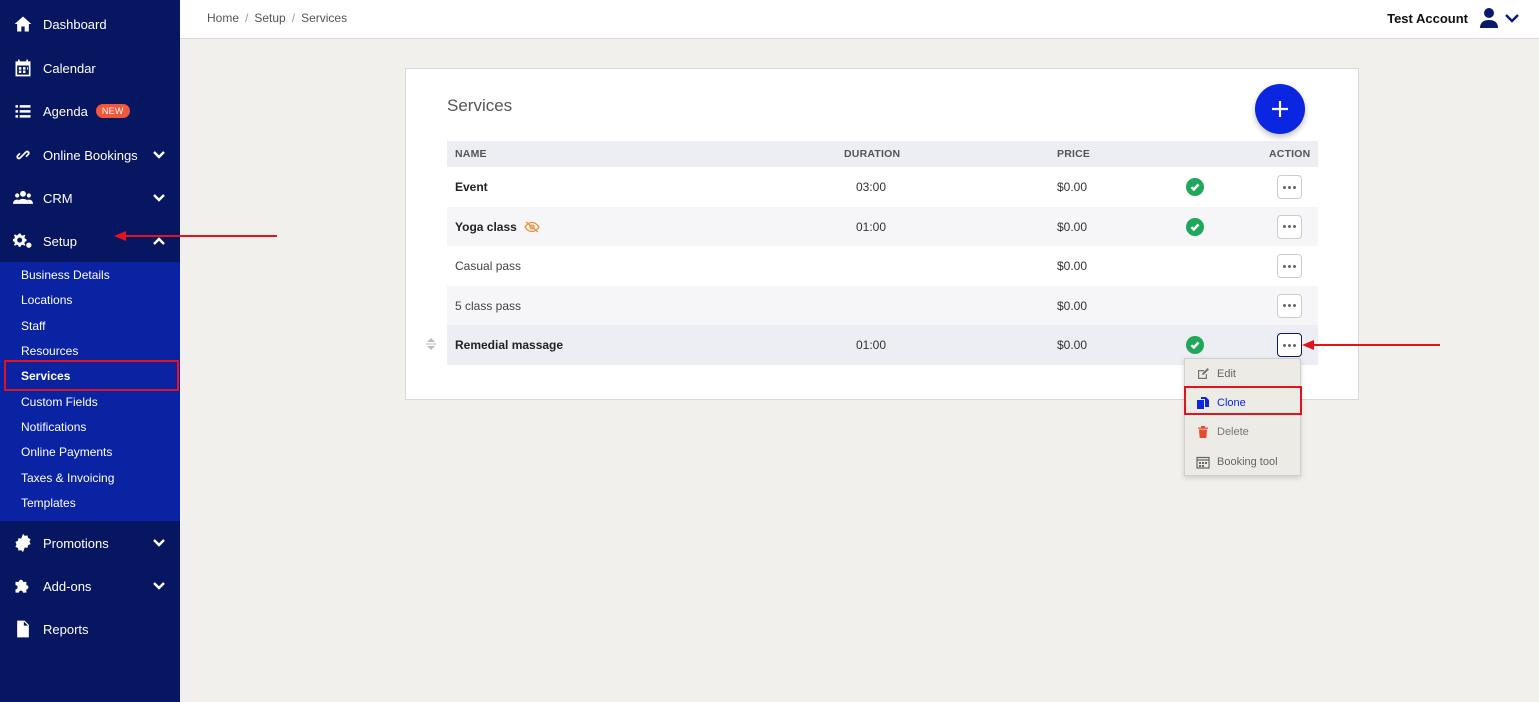 Image resolution: width=1539 pixels, height=702 pixels. What do you see at coordinates (112, 111) in the screenshot?
I see `new-badge: NEW` at bounding box center [112, 111].